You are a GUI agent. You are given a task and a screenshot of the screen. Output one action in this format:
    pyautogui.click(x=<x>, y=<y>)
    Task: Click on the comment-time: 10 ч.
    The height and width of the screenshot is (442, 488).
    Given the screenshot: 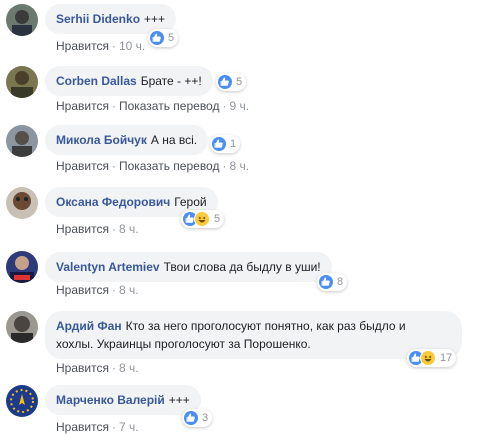 What is the action you would take?
    pyautogui.click(x=132, y=46)
    